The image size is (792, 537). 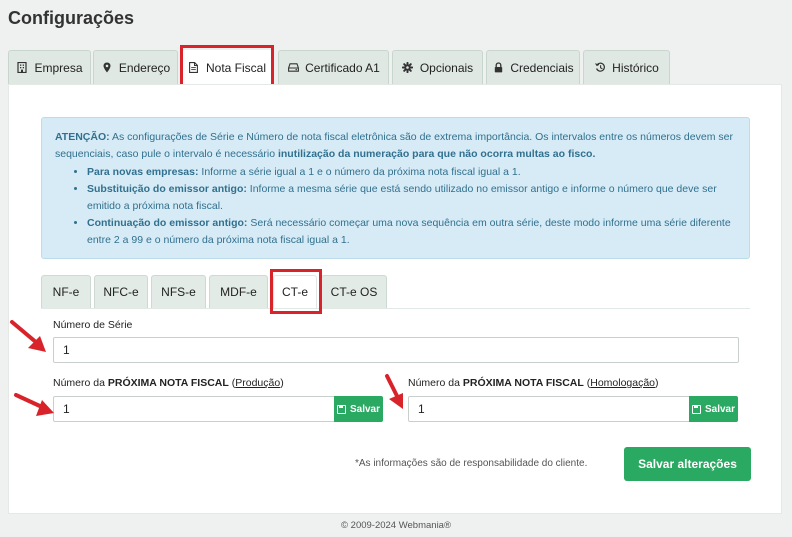 I want to click on tab-empresa: Empresa, so click(x=49, y=67).